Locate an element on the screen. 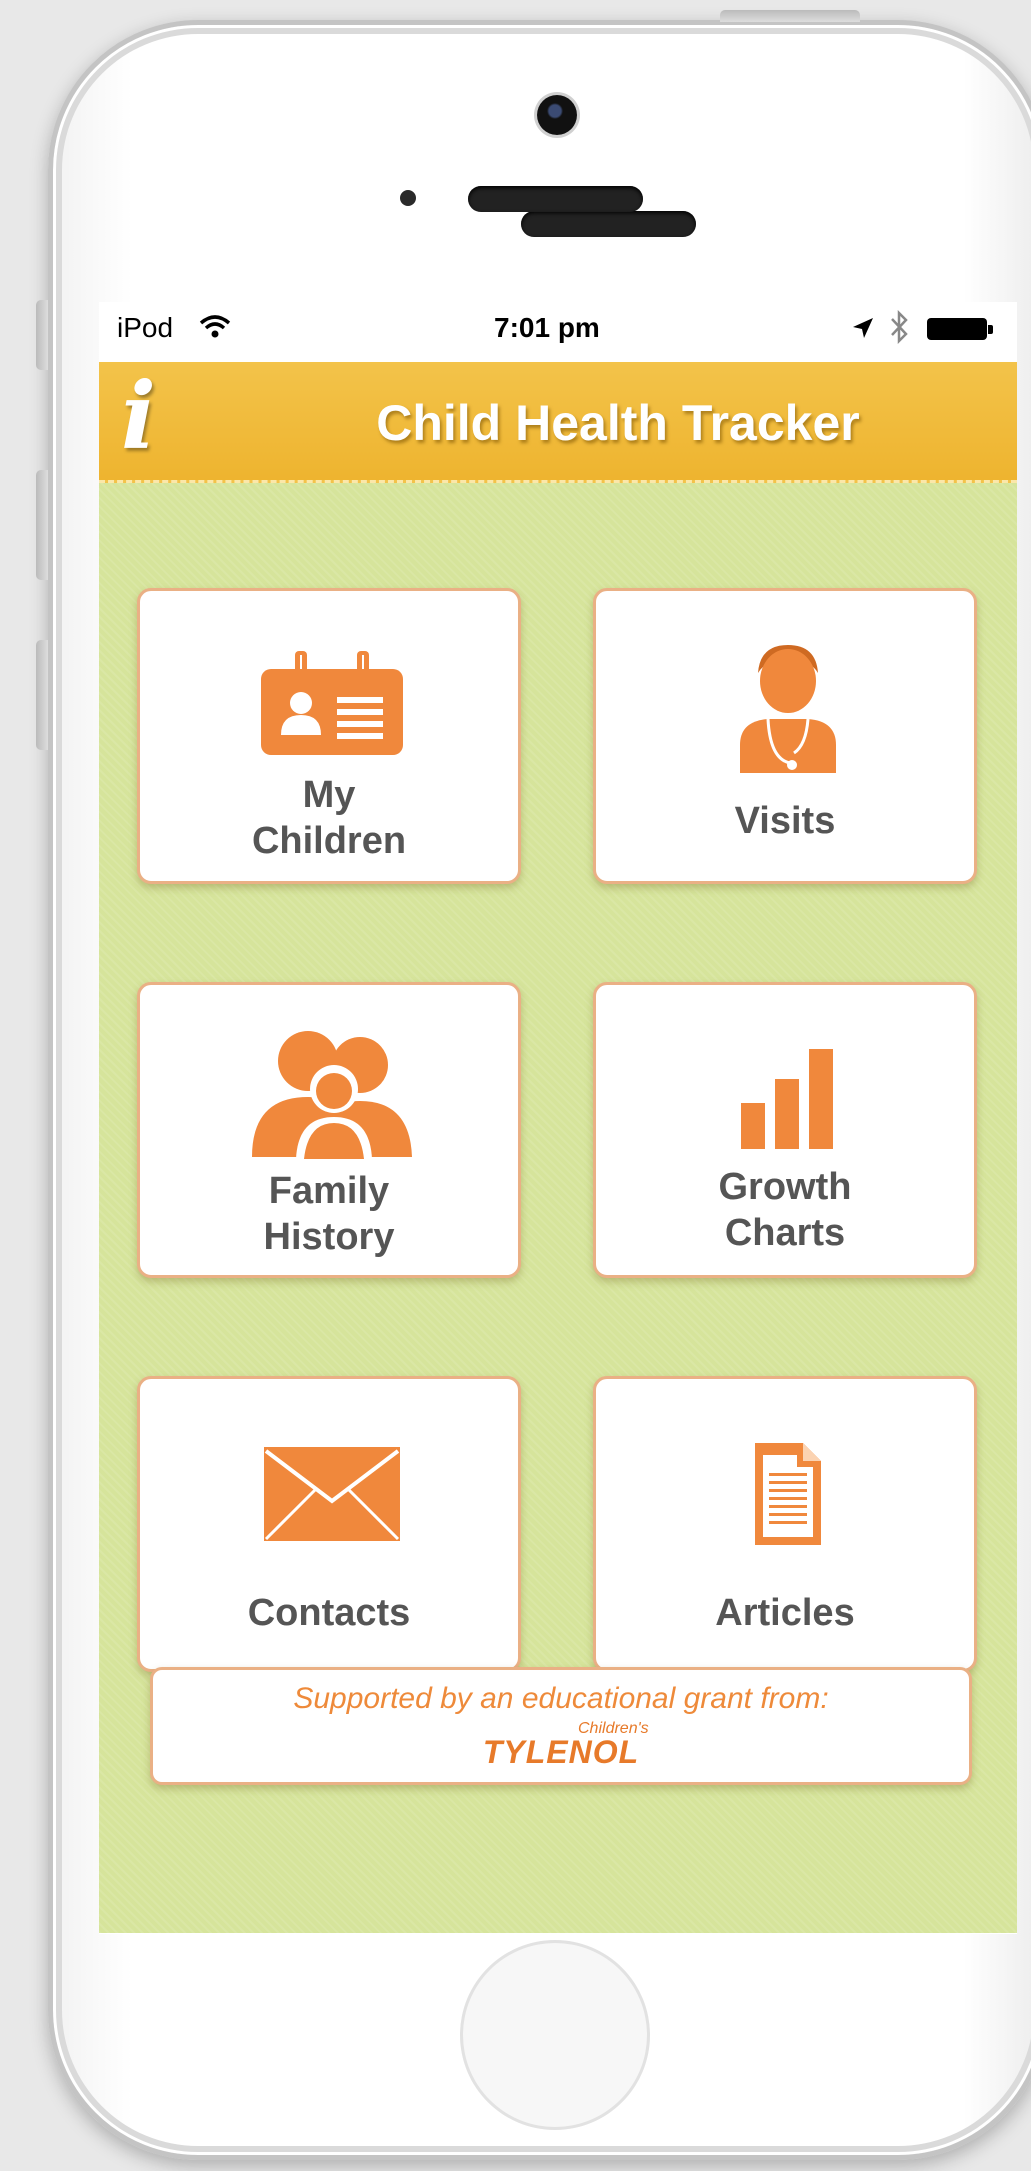  bluetooth-icon is located at coordinates (899, 327).